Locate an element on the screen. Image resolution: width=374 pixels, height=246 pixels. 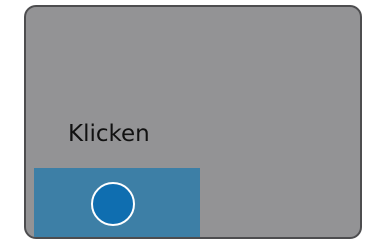
click-area is located at coordinates (117, 202).